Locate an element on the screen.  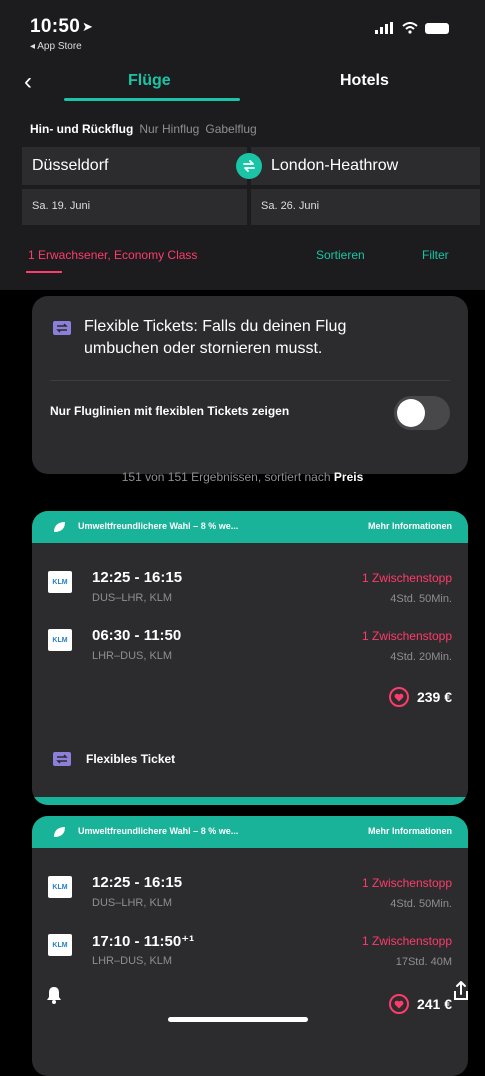
leg-duration: 17Std. 40M is located at coordinates (423, 962).